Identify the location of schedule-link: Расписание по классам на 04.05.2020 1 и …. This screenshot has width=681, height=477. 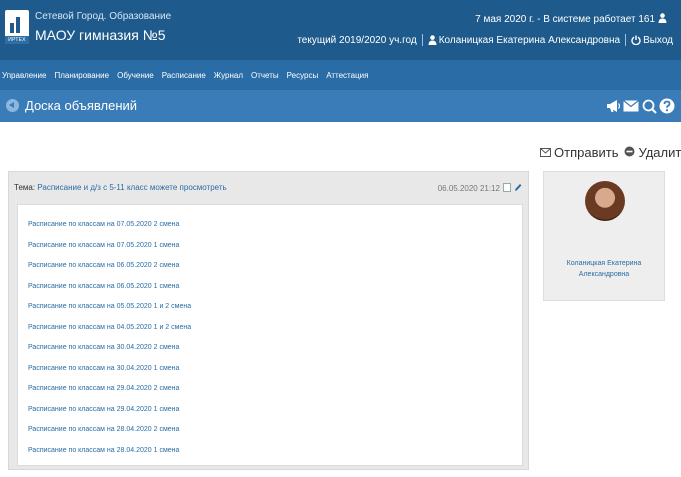
(109, 328).